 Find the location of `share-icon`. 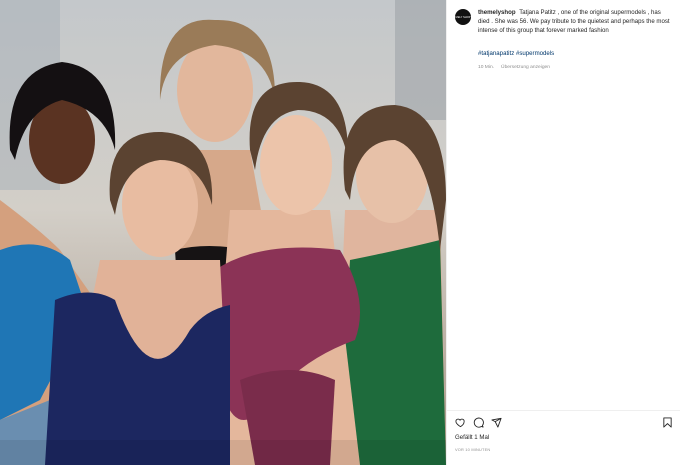

share-icon is located at coordinates (496, 422).